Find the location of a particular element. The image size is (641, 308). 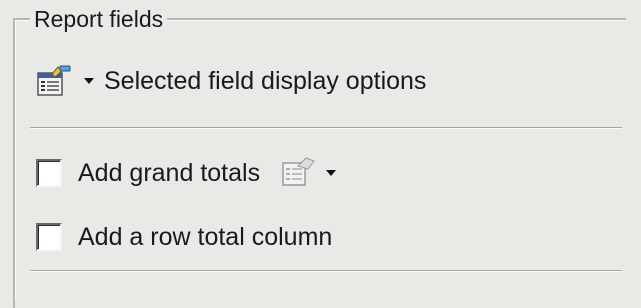

display-options-row: Selected field display options is located at coordinates (231, 81).